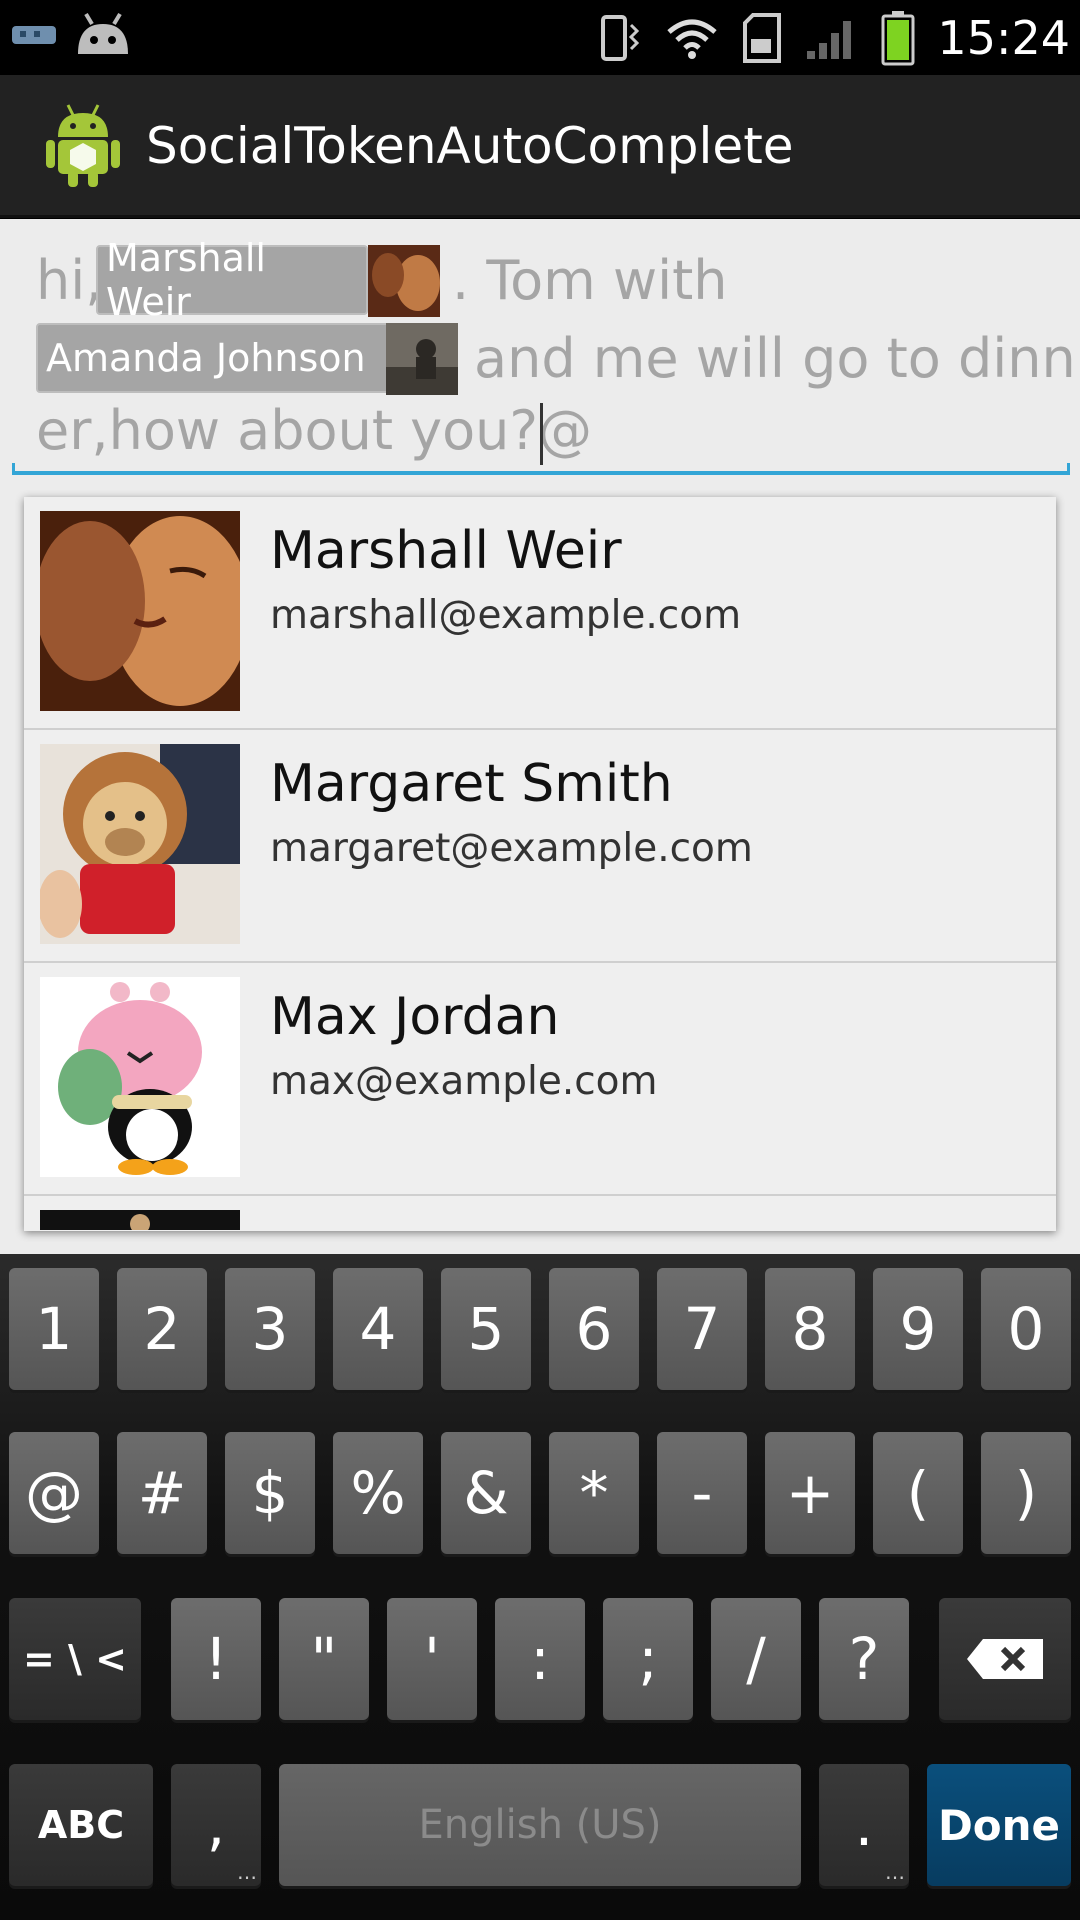 This screenshot has width=1080, height=1920. I want to click on key-0: 0, so click(1026, 1329).